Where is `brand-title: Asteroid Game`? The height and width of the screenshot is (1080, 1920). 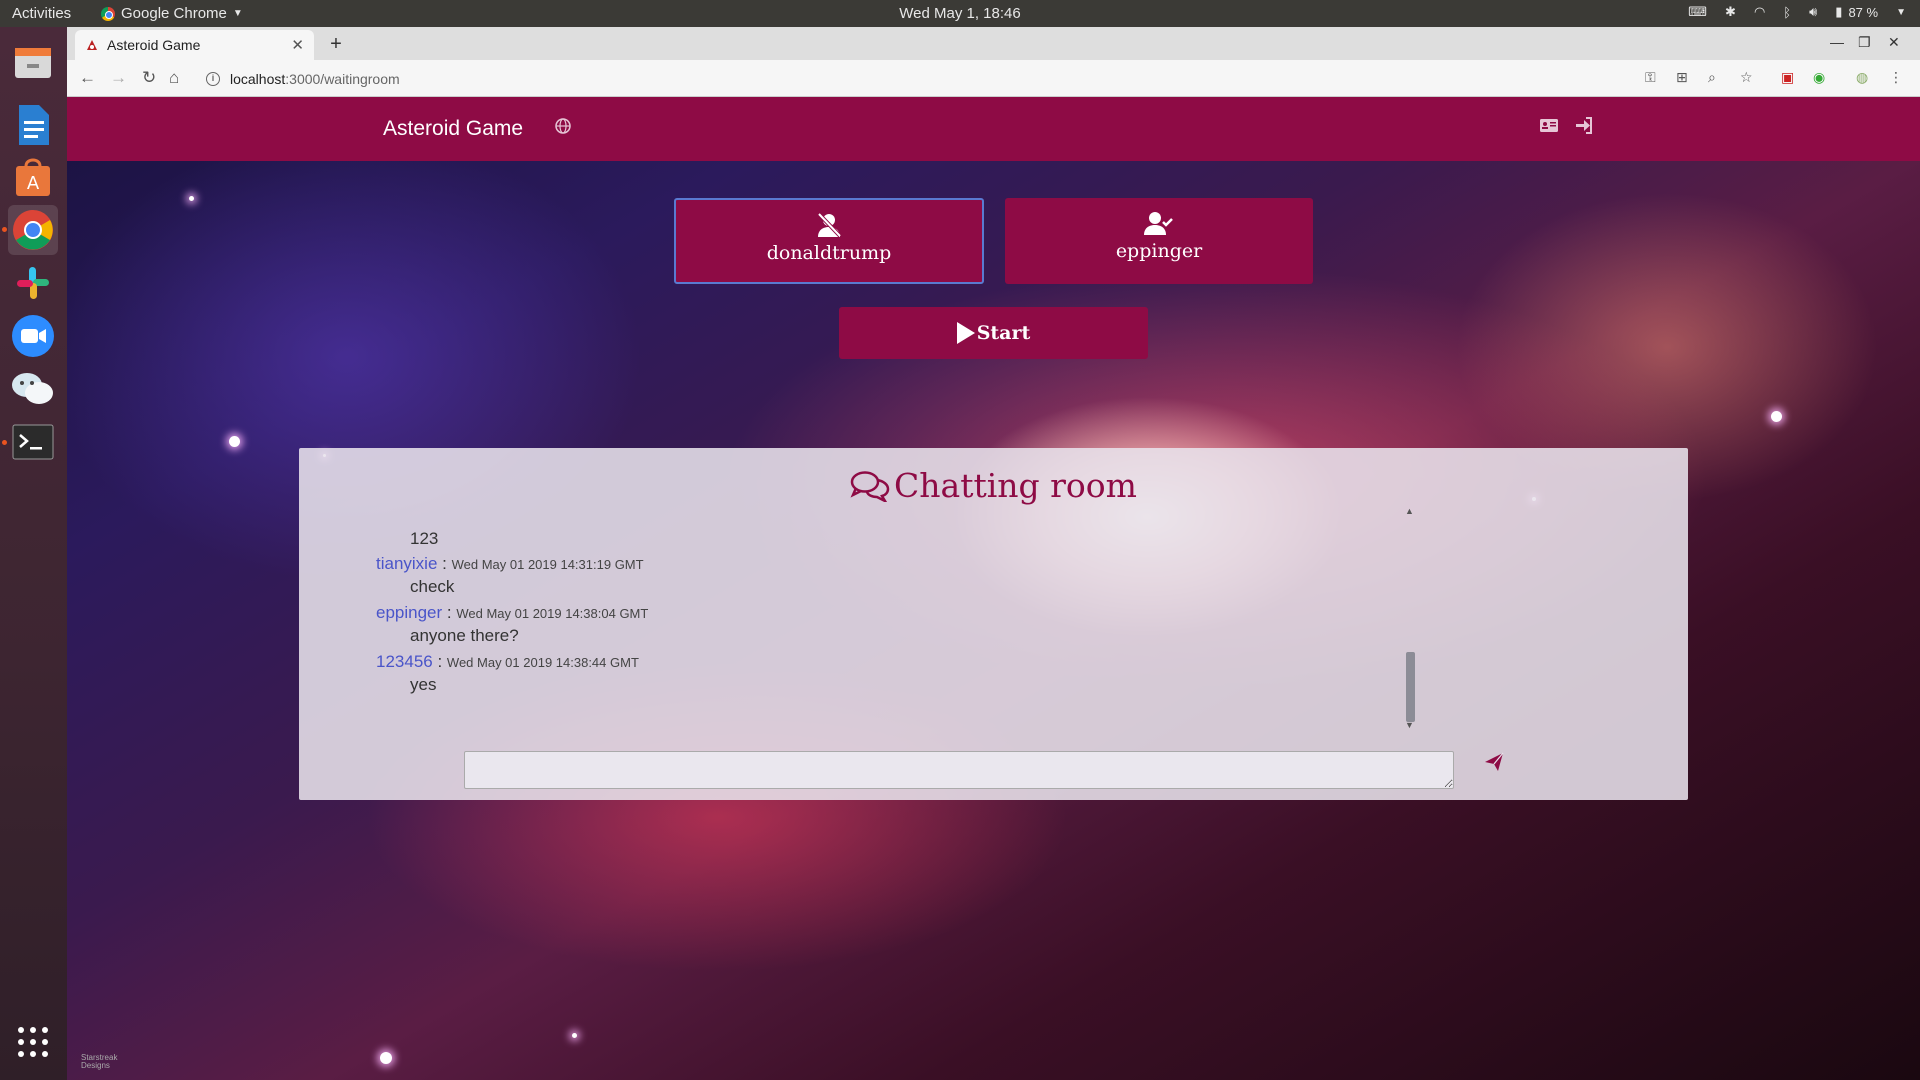 brand-title: Asteroid Game is located at coordinates (453, 129).